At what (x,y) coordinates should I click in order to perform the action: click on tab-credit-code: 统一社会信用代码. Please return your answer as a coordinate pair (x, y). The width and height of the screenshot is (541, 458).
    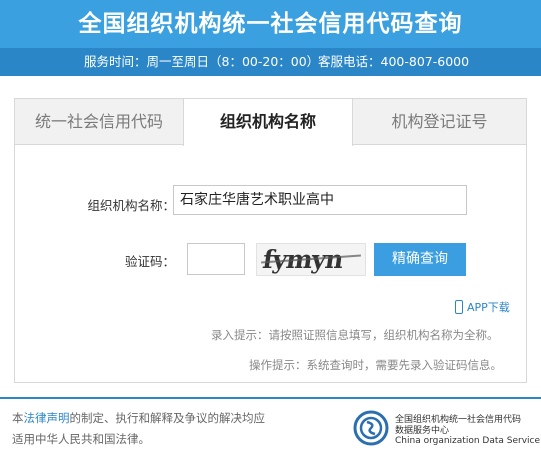
    Looking at the image, I should click on (99, 122).